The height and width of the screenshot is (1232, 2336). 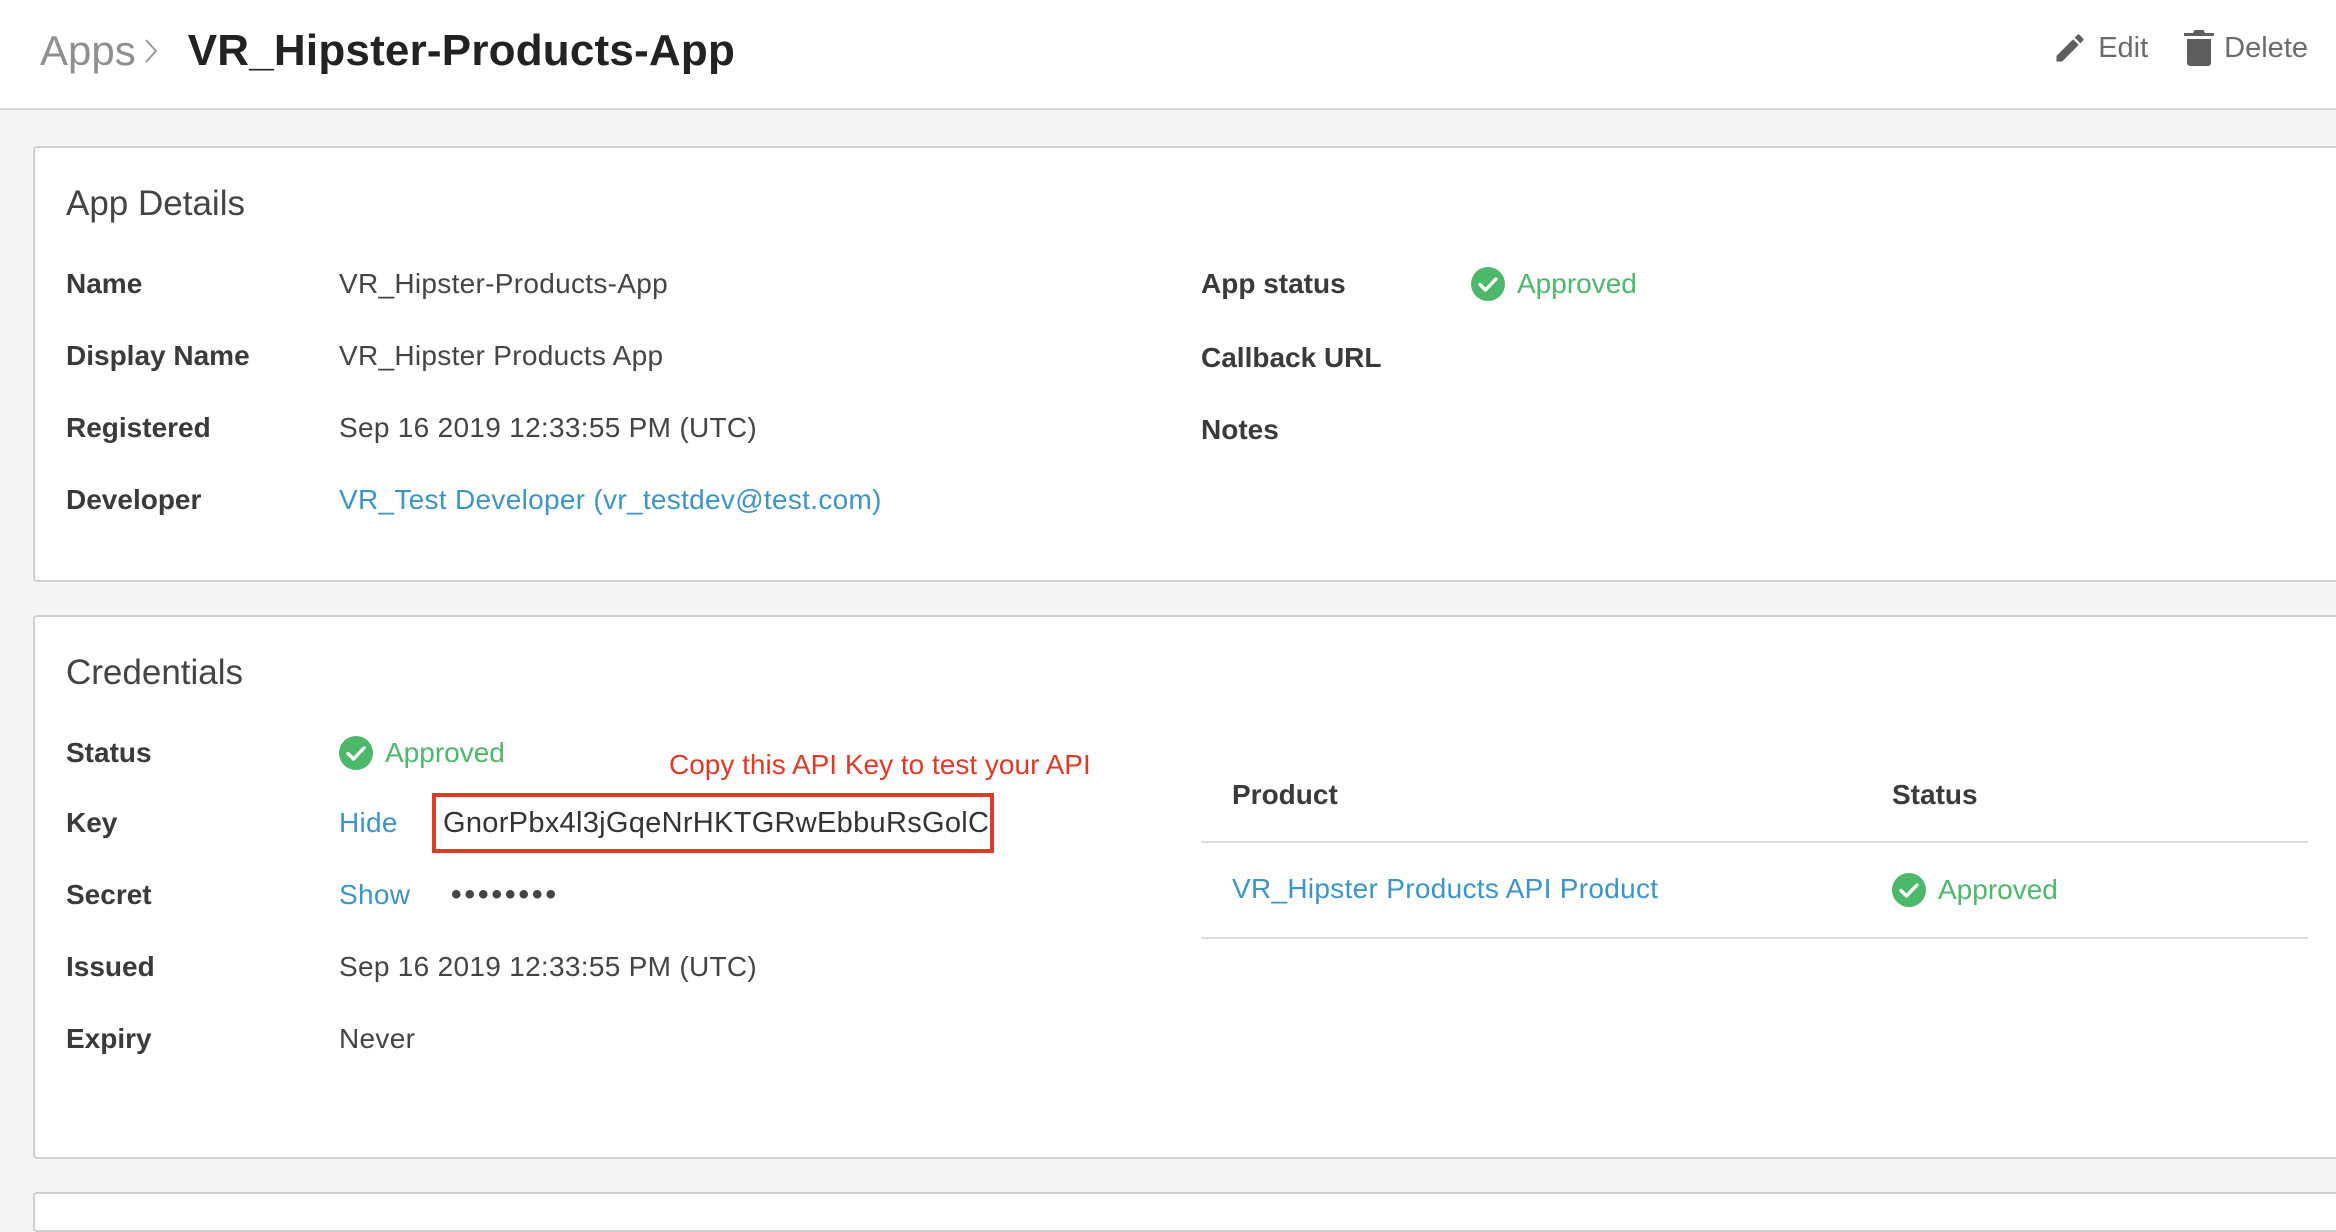 What do you see at coordinates (1754, 891) in the screenshot?
I see `table-row: VR_Hipster Products API Product Approved` at bounding box center [1754, 891].